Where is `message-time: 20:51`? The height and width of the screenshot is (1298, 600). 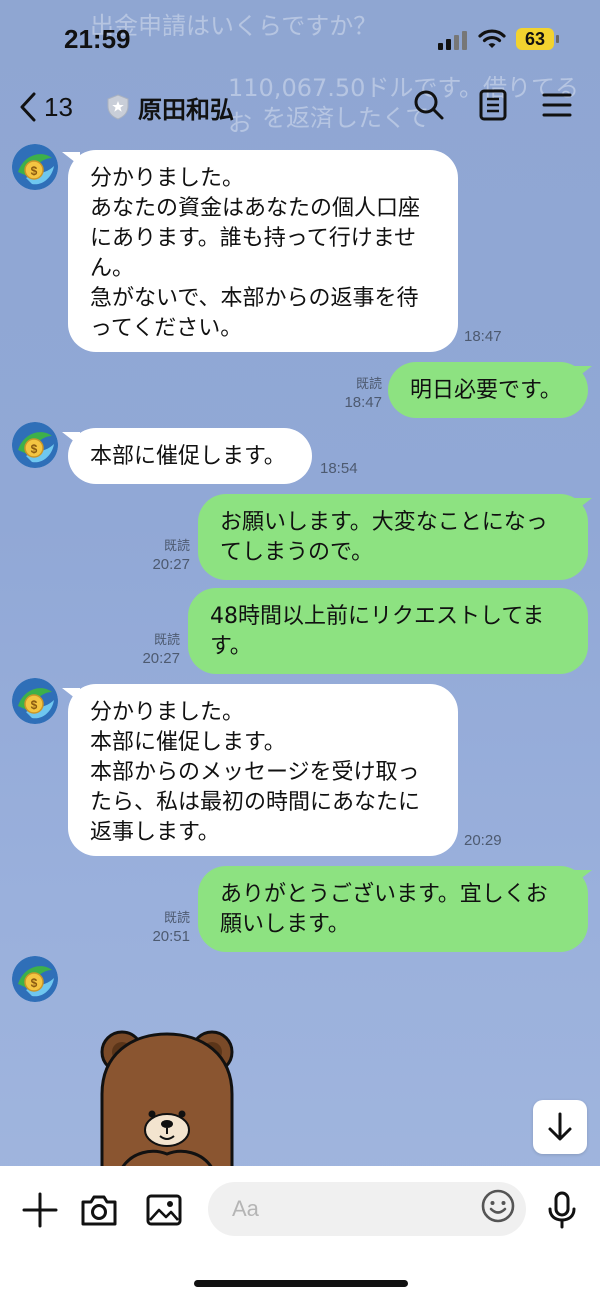
message-time: 20:51 is located at coordinates (171, 936).